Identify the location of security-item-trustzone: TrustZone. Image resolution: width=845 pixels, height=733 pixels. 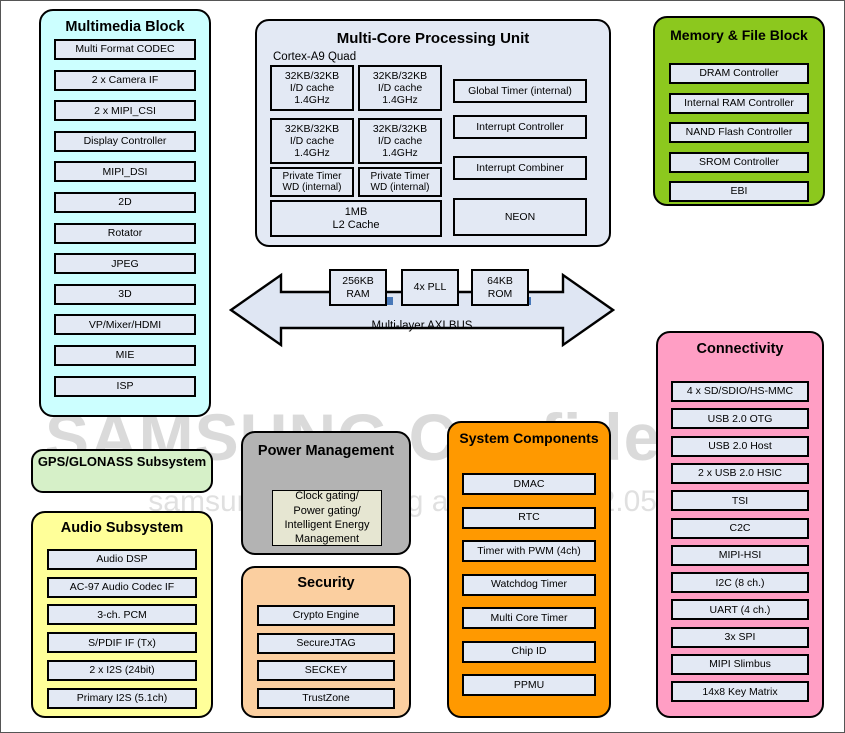
(326, 698).